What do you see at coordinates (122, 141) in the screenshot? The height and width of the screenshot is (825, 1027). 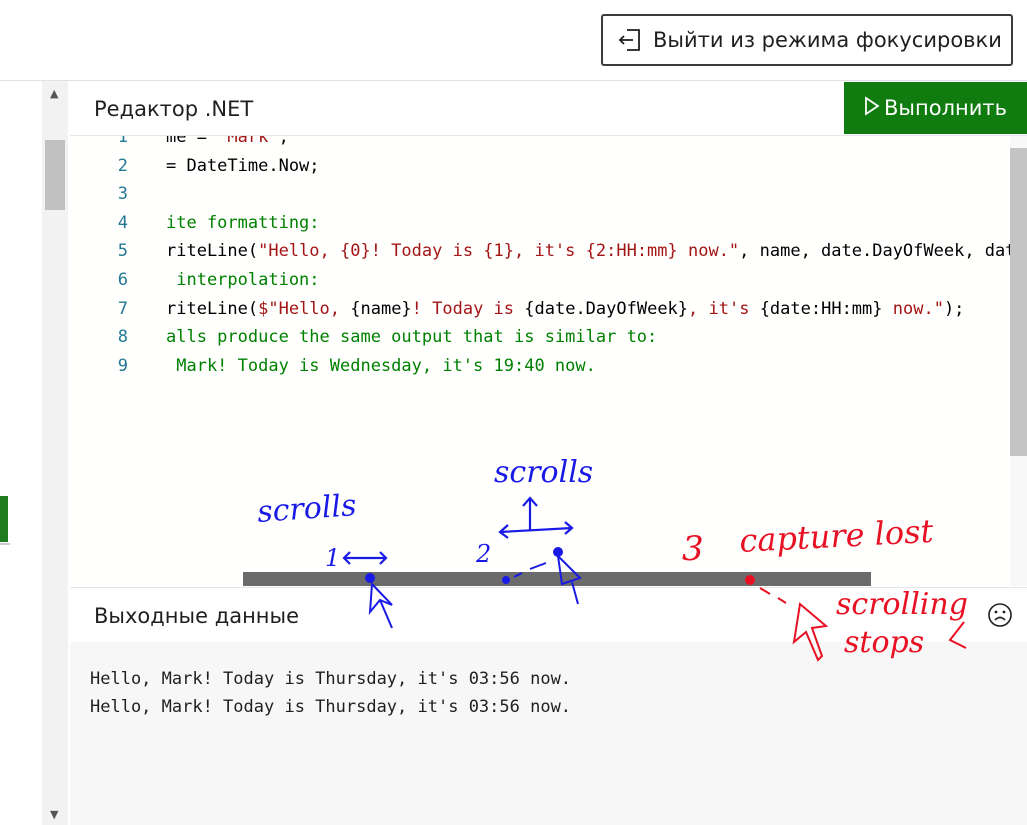 I see `line-number: 1` at bounding box center [122, 141].